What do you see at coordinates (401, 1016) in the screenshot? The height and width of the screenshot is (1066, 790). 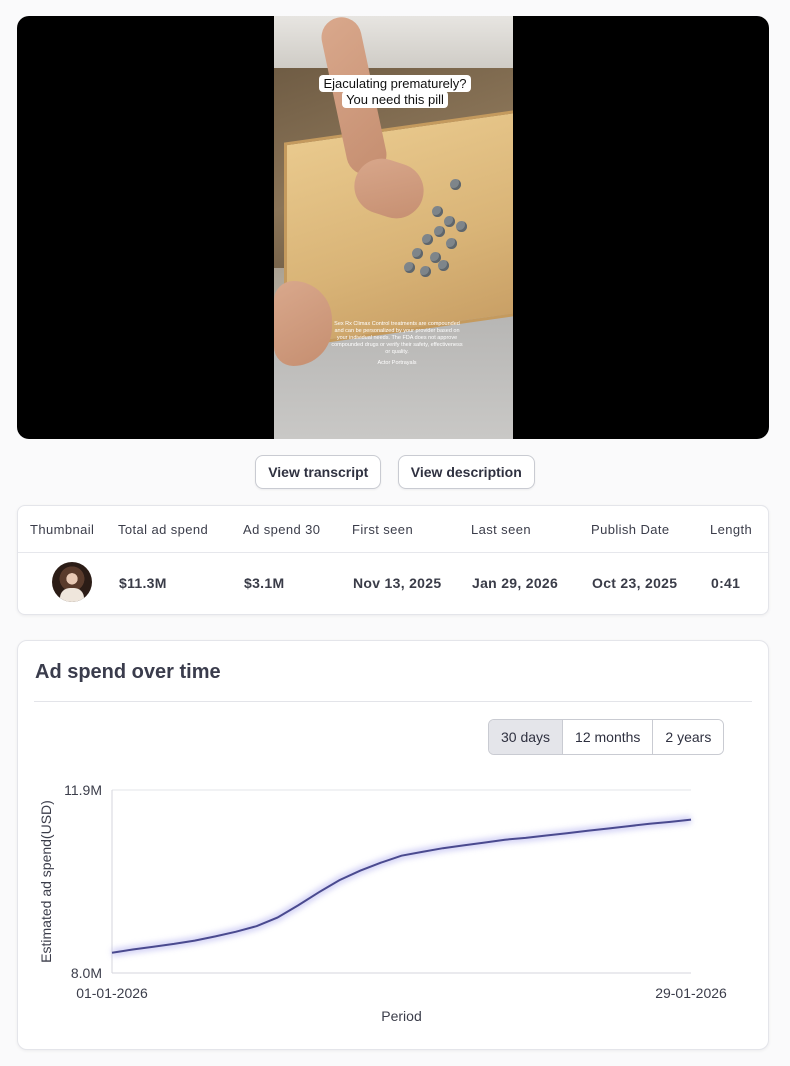 I see `x-axis-label: Period` at bounding box center [401, 1016].